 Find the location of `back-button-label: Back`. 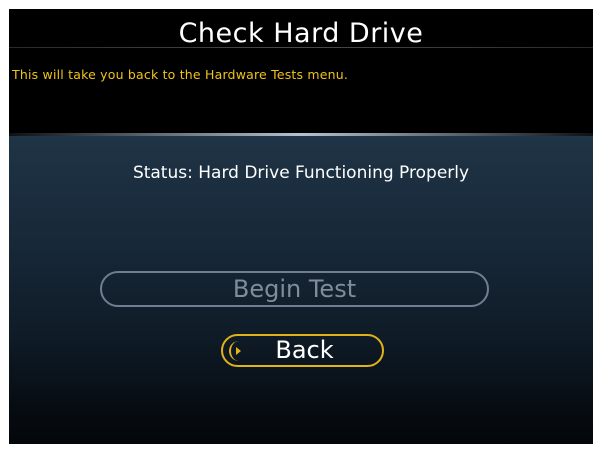

back-button-label: Back is located at coordinates (304, 350).